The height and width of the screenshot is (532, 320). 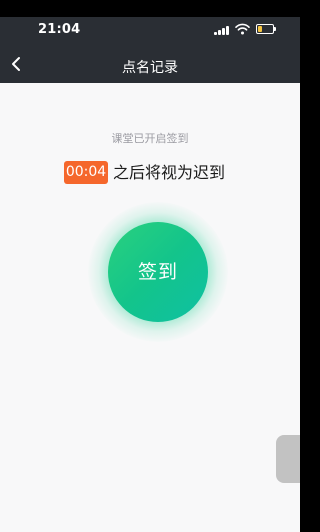 What do you see at coordinates (242, 29) in the screenshot?
I see `wifi-icon` at bounding box center [242, 29].